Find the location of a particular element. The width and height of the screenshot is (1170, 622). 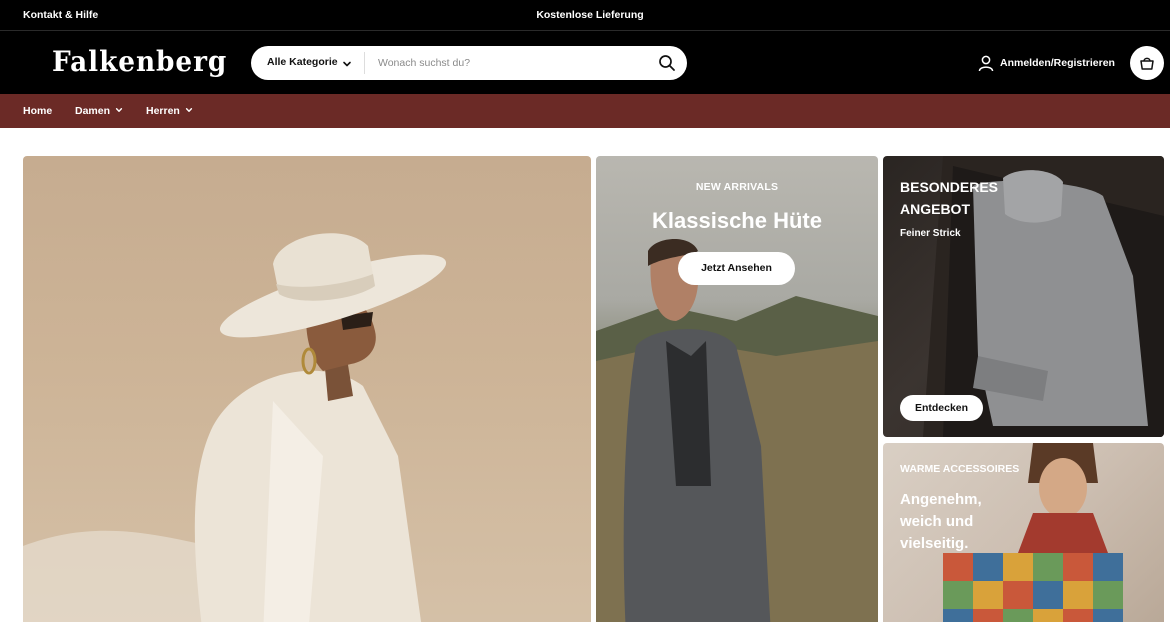

top-bar: Kontakt & Hilfe Kostenlose Lieferung is located at coordinates (585, 15).